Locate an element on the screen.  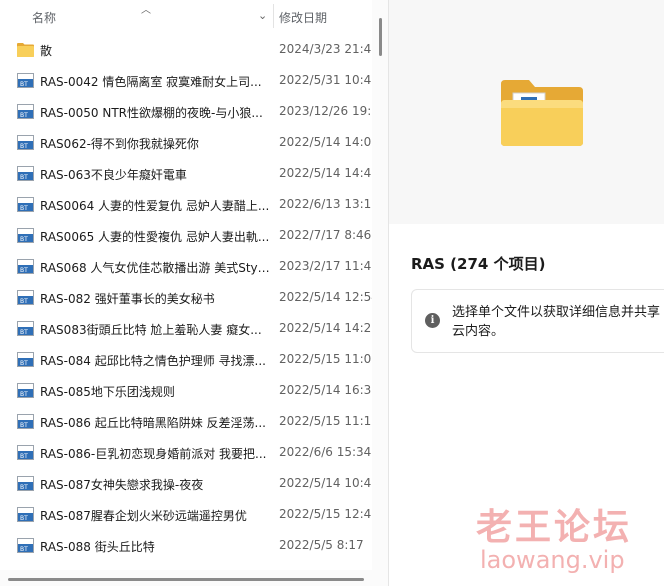
folder-title: RAS (274 个项目) is located at coordinates (478, 264).